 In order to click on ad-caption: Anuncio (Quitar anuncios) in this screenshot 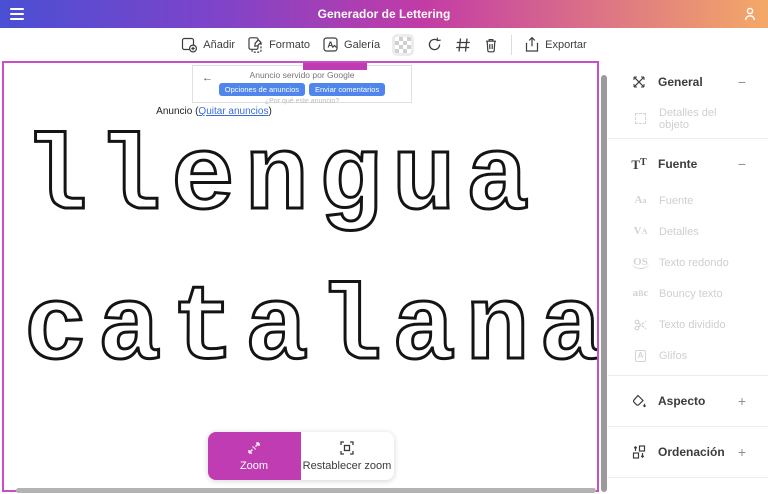, I will do `click(214, 111)`.